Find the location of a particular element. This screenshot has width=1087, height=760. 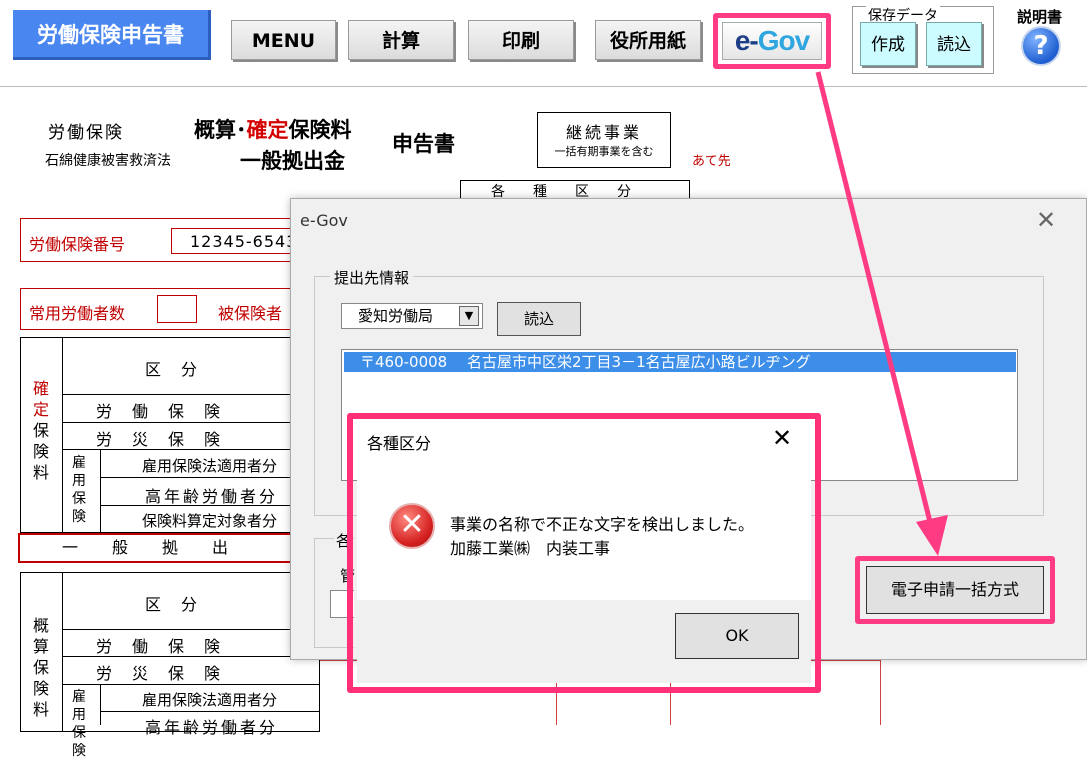

error-message-line2: 加藤工業㈱ 内装工事 is located at coordinates (530, 548).